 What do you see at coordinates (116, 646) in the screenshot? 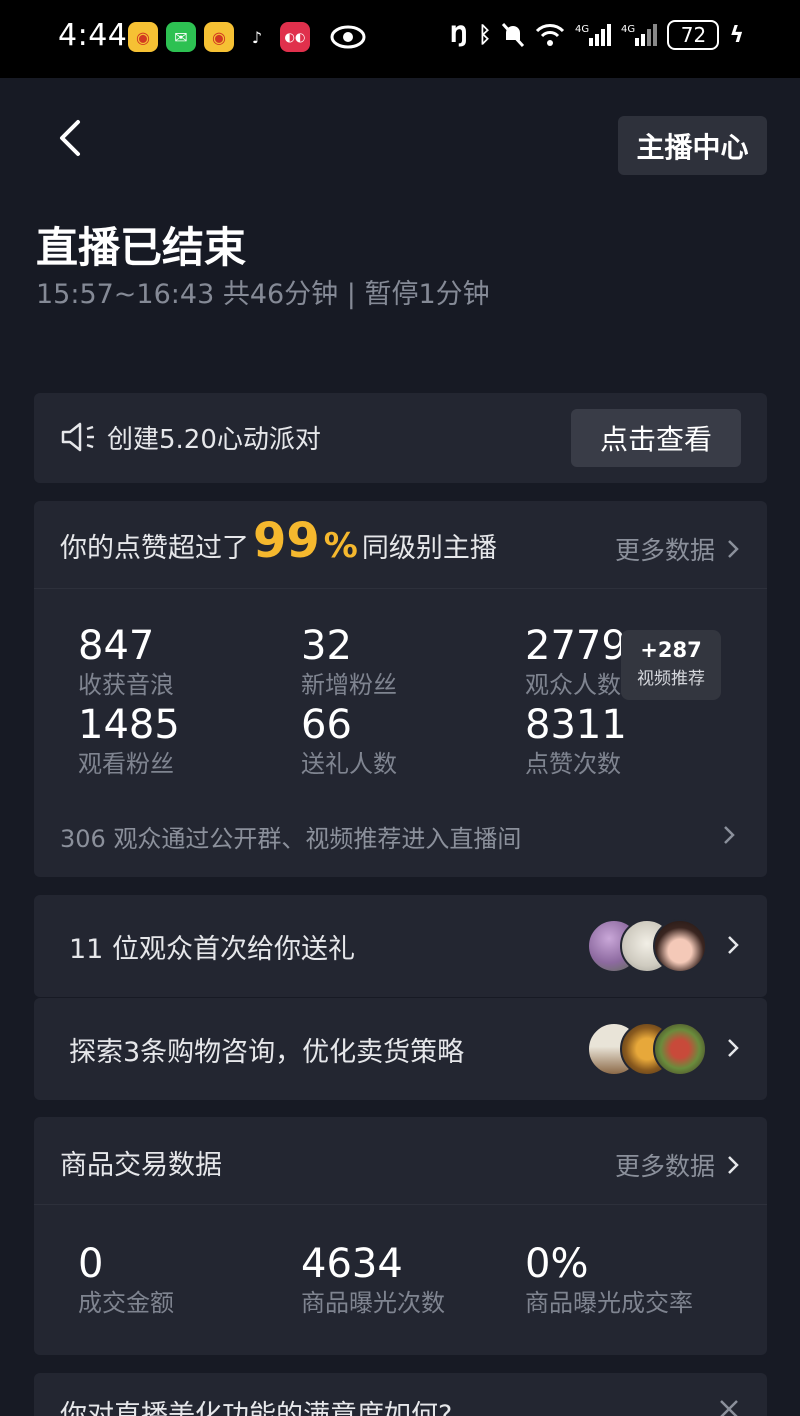
I see `metric-value: 847` at bounding box center [116, 646].